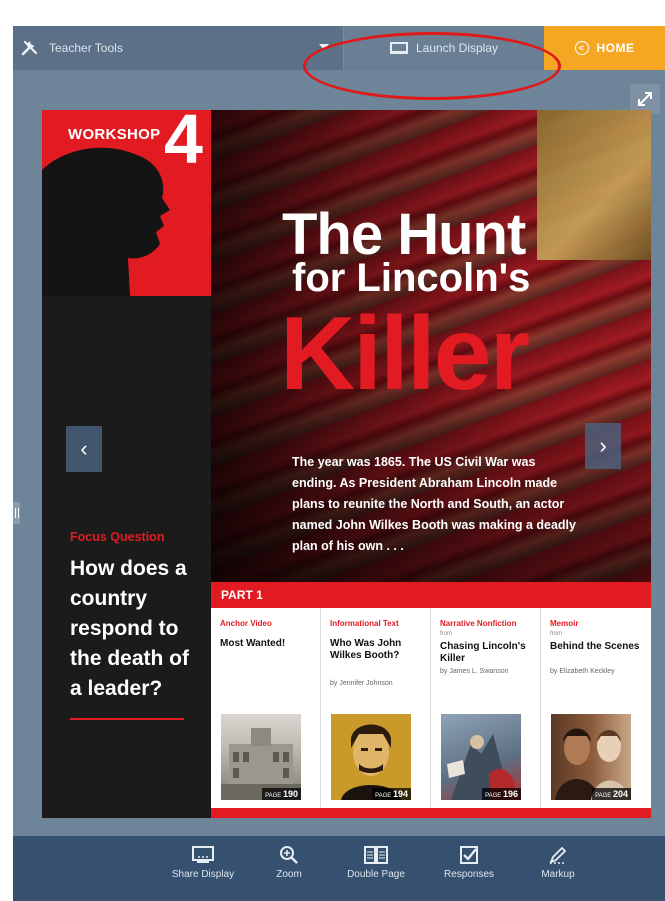  Describe the element at coordinates (611, 794) in the screenshot. I see `page-tag: PAGE 204` at that location.